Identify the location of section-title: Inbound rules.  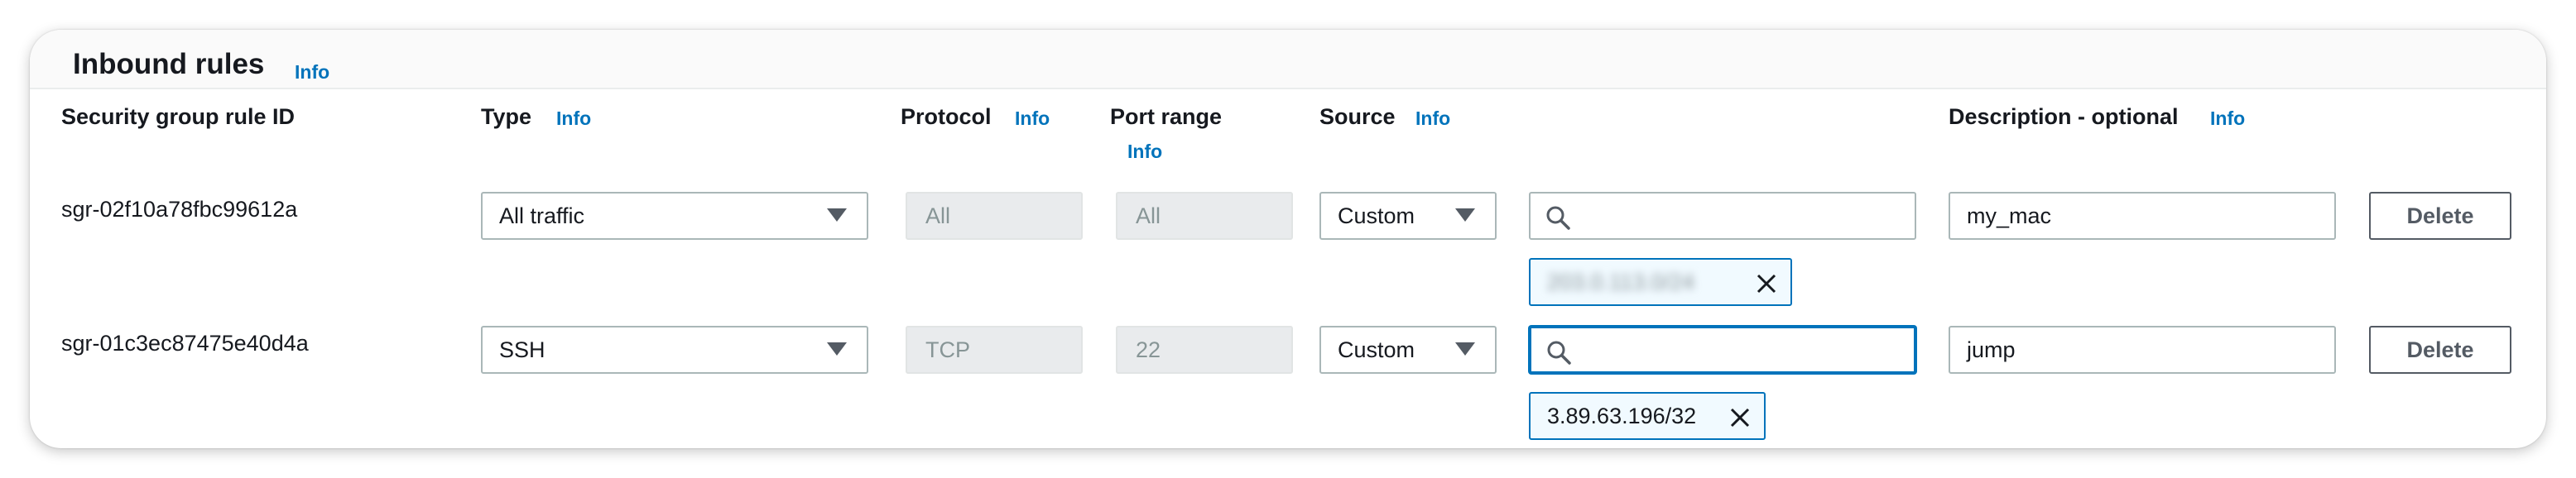
(169, 64).